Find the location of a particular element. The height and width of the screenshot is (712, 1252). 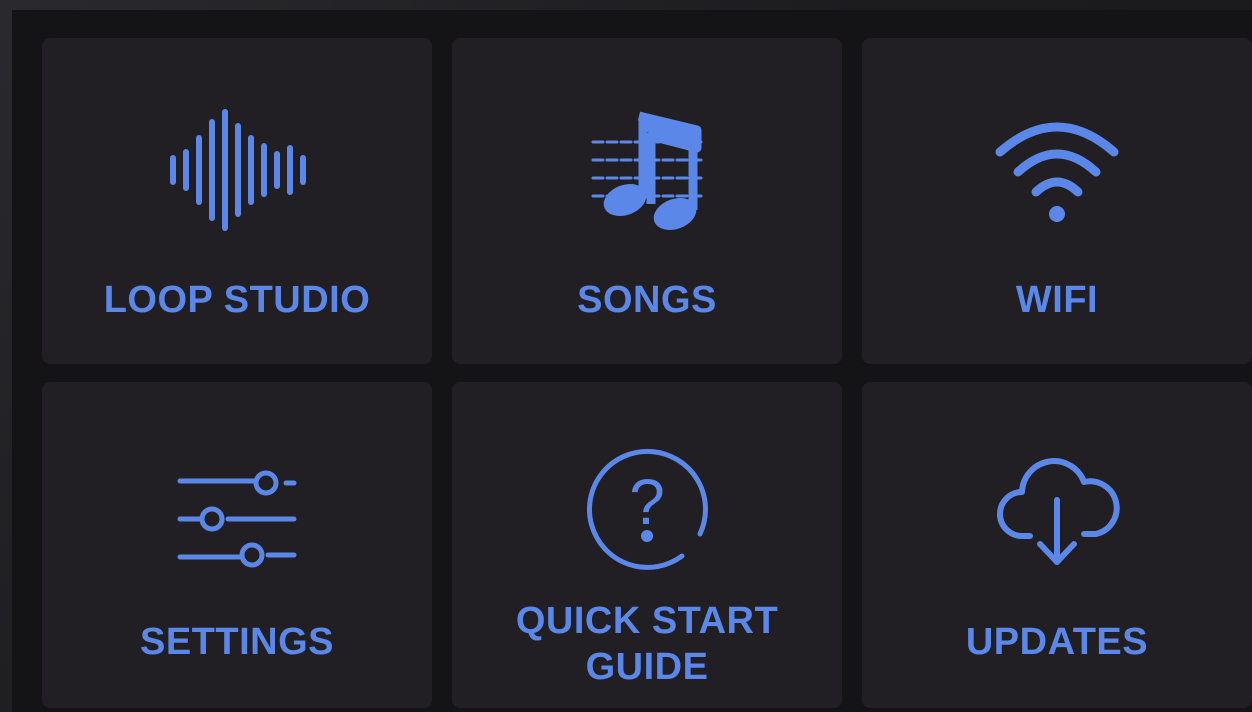

wifi-tile: WIFI is located at coordinates (1057, 201).